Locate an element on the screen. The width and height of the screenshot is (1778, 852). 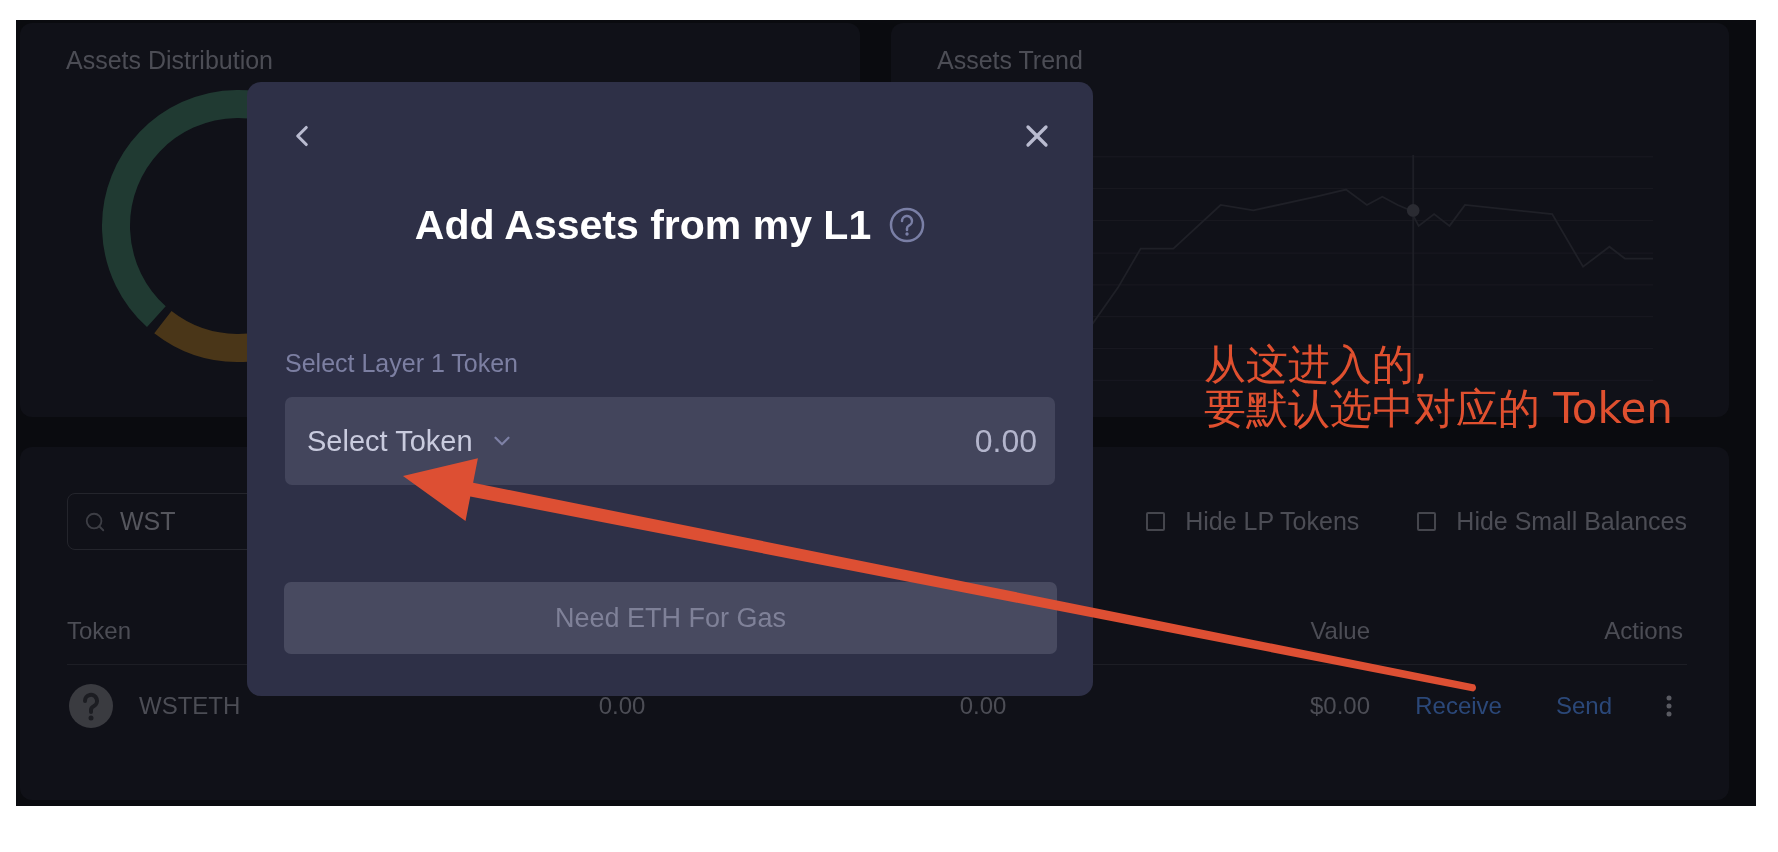
amount-value: 0.00 is located at coordinates (1005, 441).